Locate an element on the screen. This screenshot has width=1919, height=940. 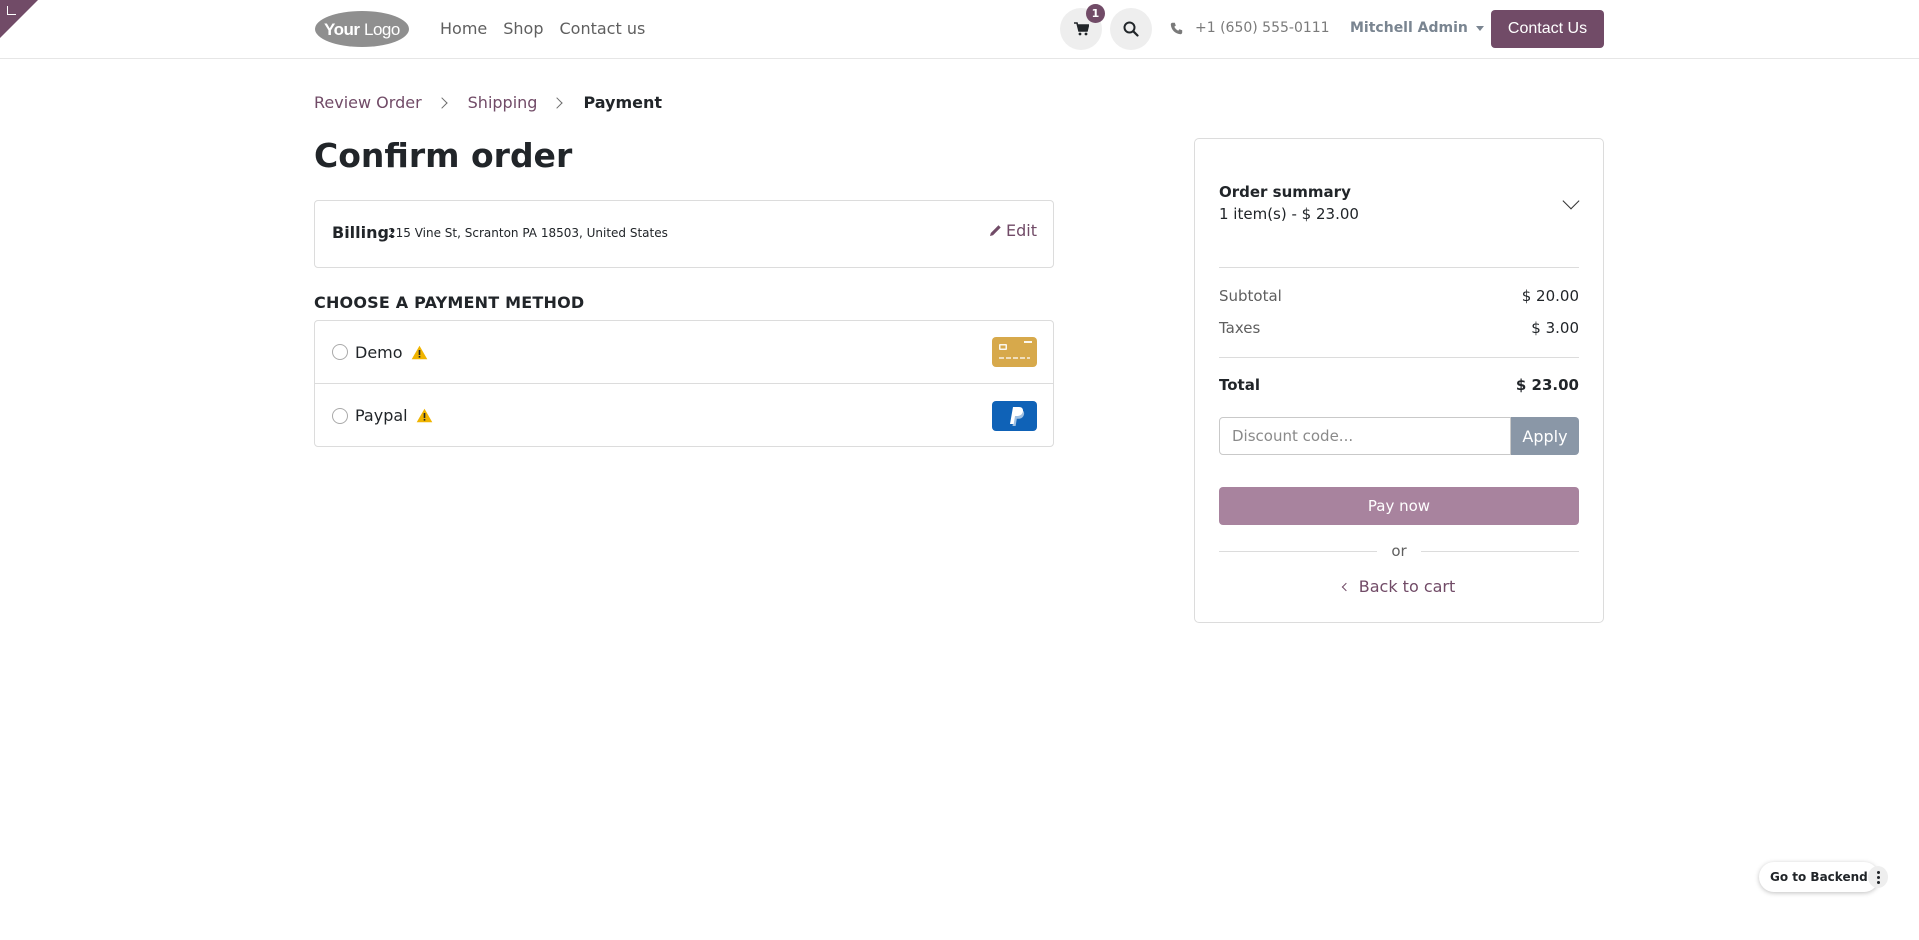
pay-now-button: Pay now is located at coordinates (1399, 506).